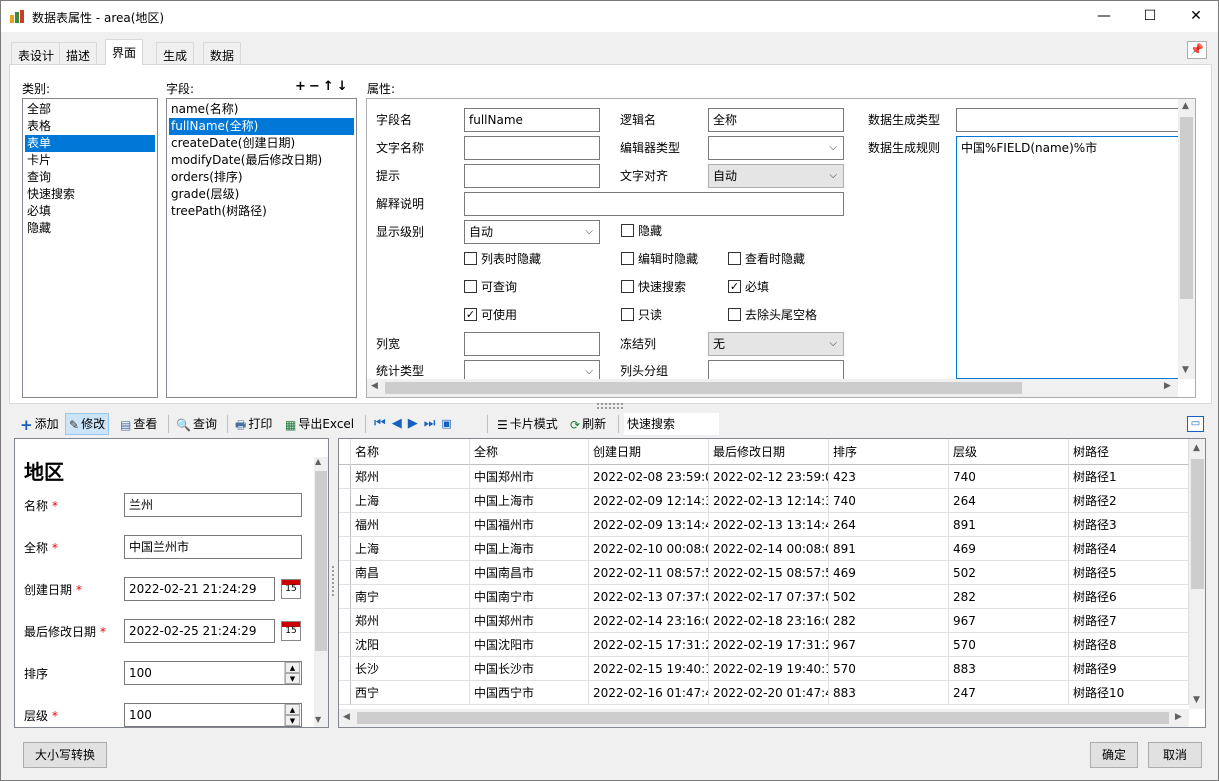 The image size is (1219, 781). I want to click on move-down-icon: ↓, so click(344, 86).